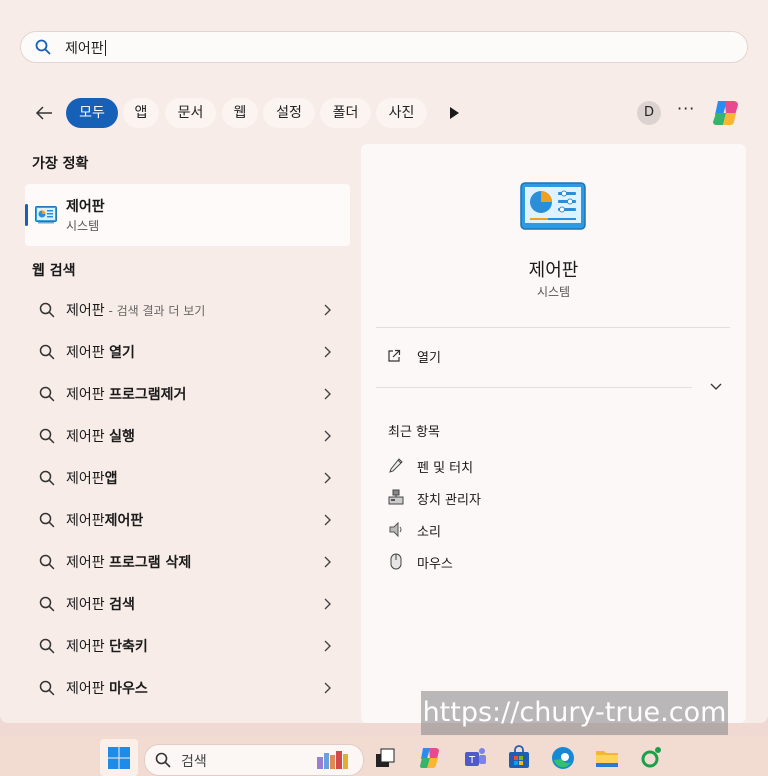  Describe the element at coordinates (574, 713) in the screenshot. I see `watermark-overlay: https://chury-true.com` at that location.